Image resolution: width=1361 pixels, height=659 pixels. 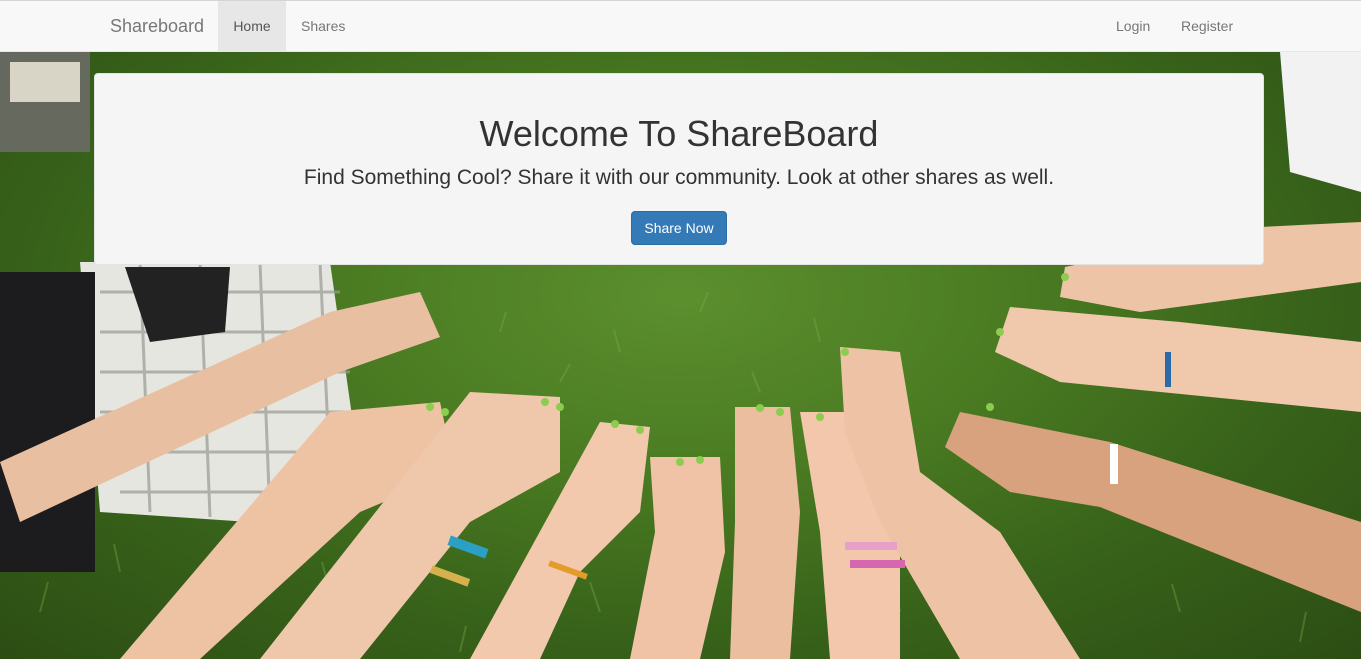 What do you see at coordinates (1133, 26) in the screenshot?
I see `nav-item-login: Login` at bounding box center [1133, 26].